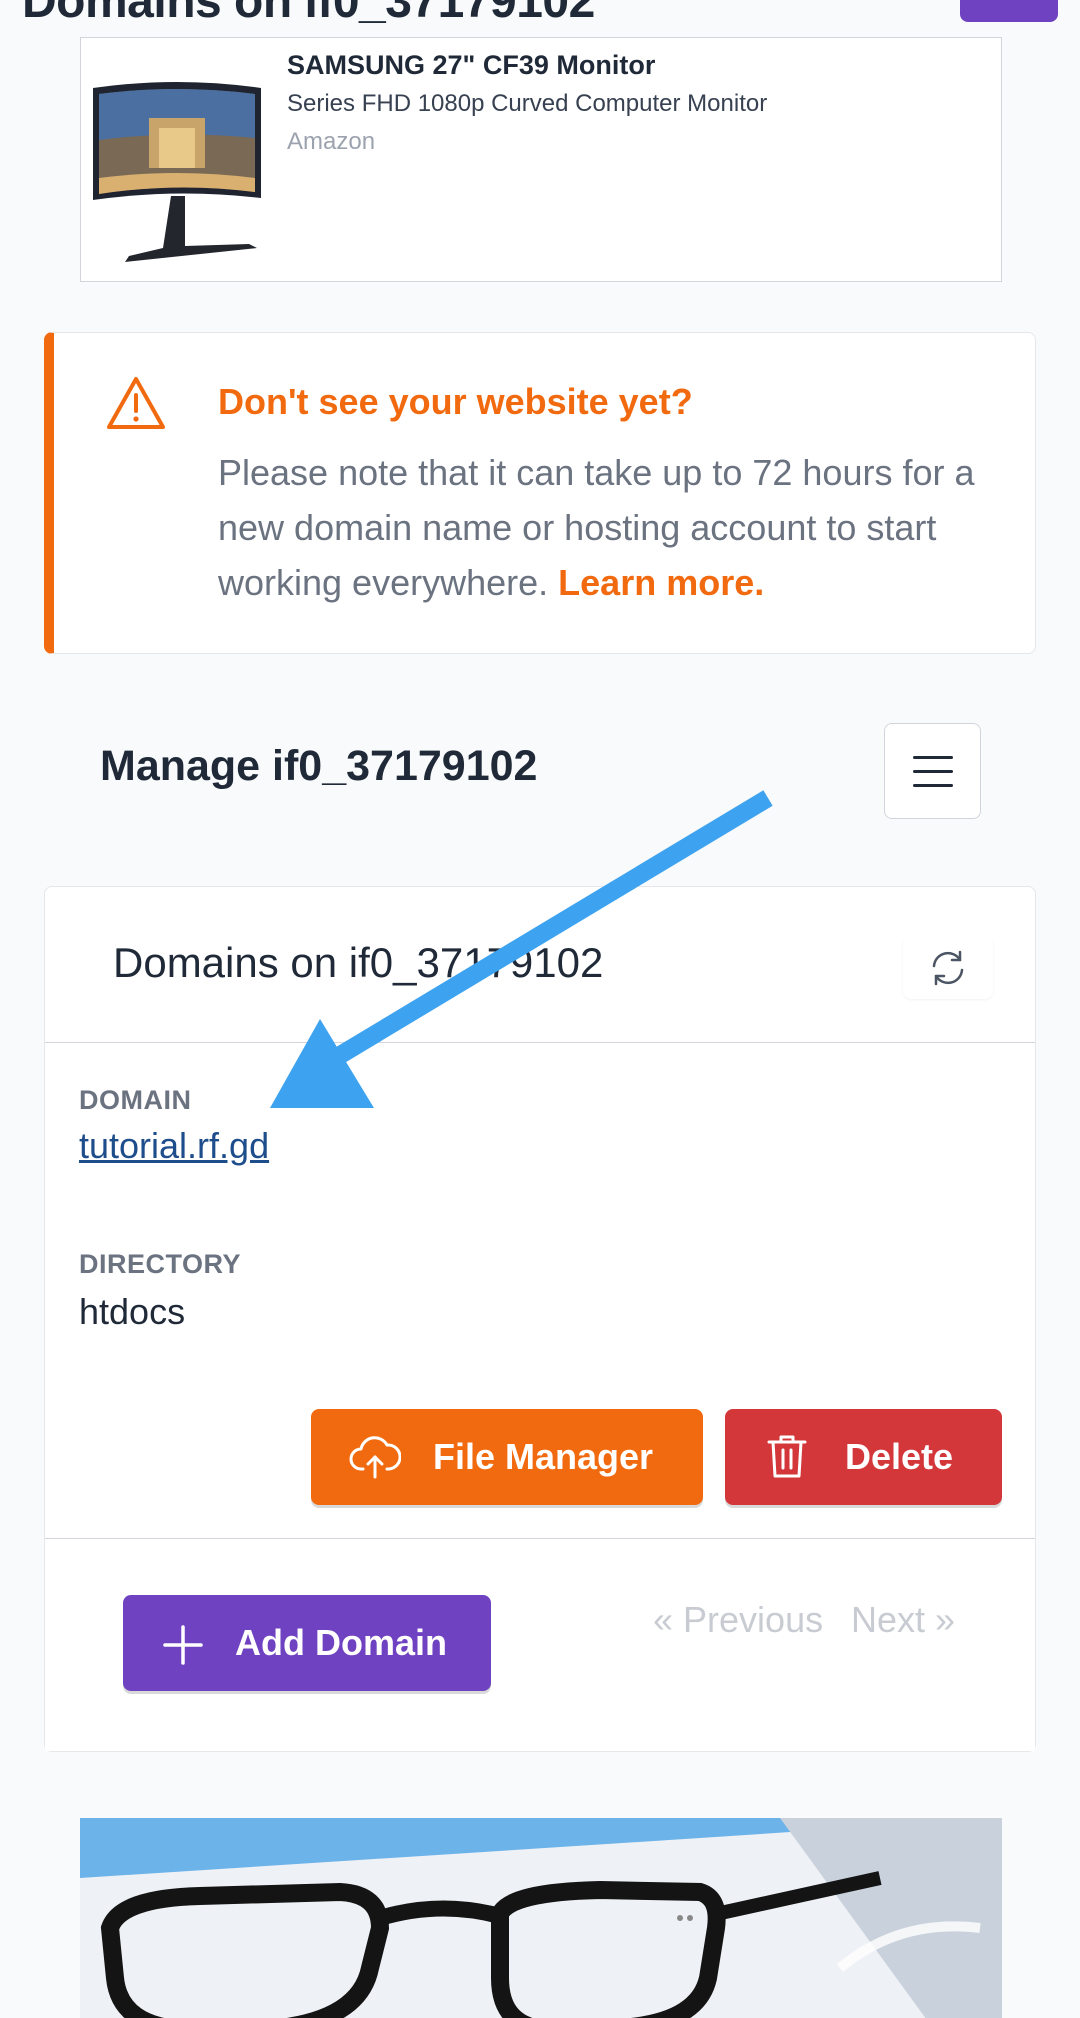 The height and width of the screenshot is (2018, 1080). I want to click on plus-icon, so click(183, 1645).